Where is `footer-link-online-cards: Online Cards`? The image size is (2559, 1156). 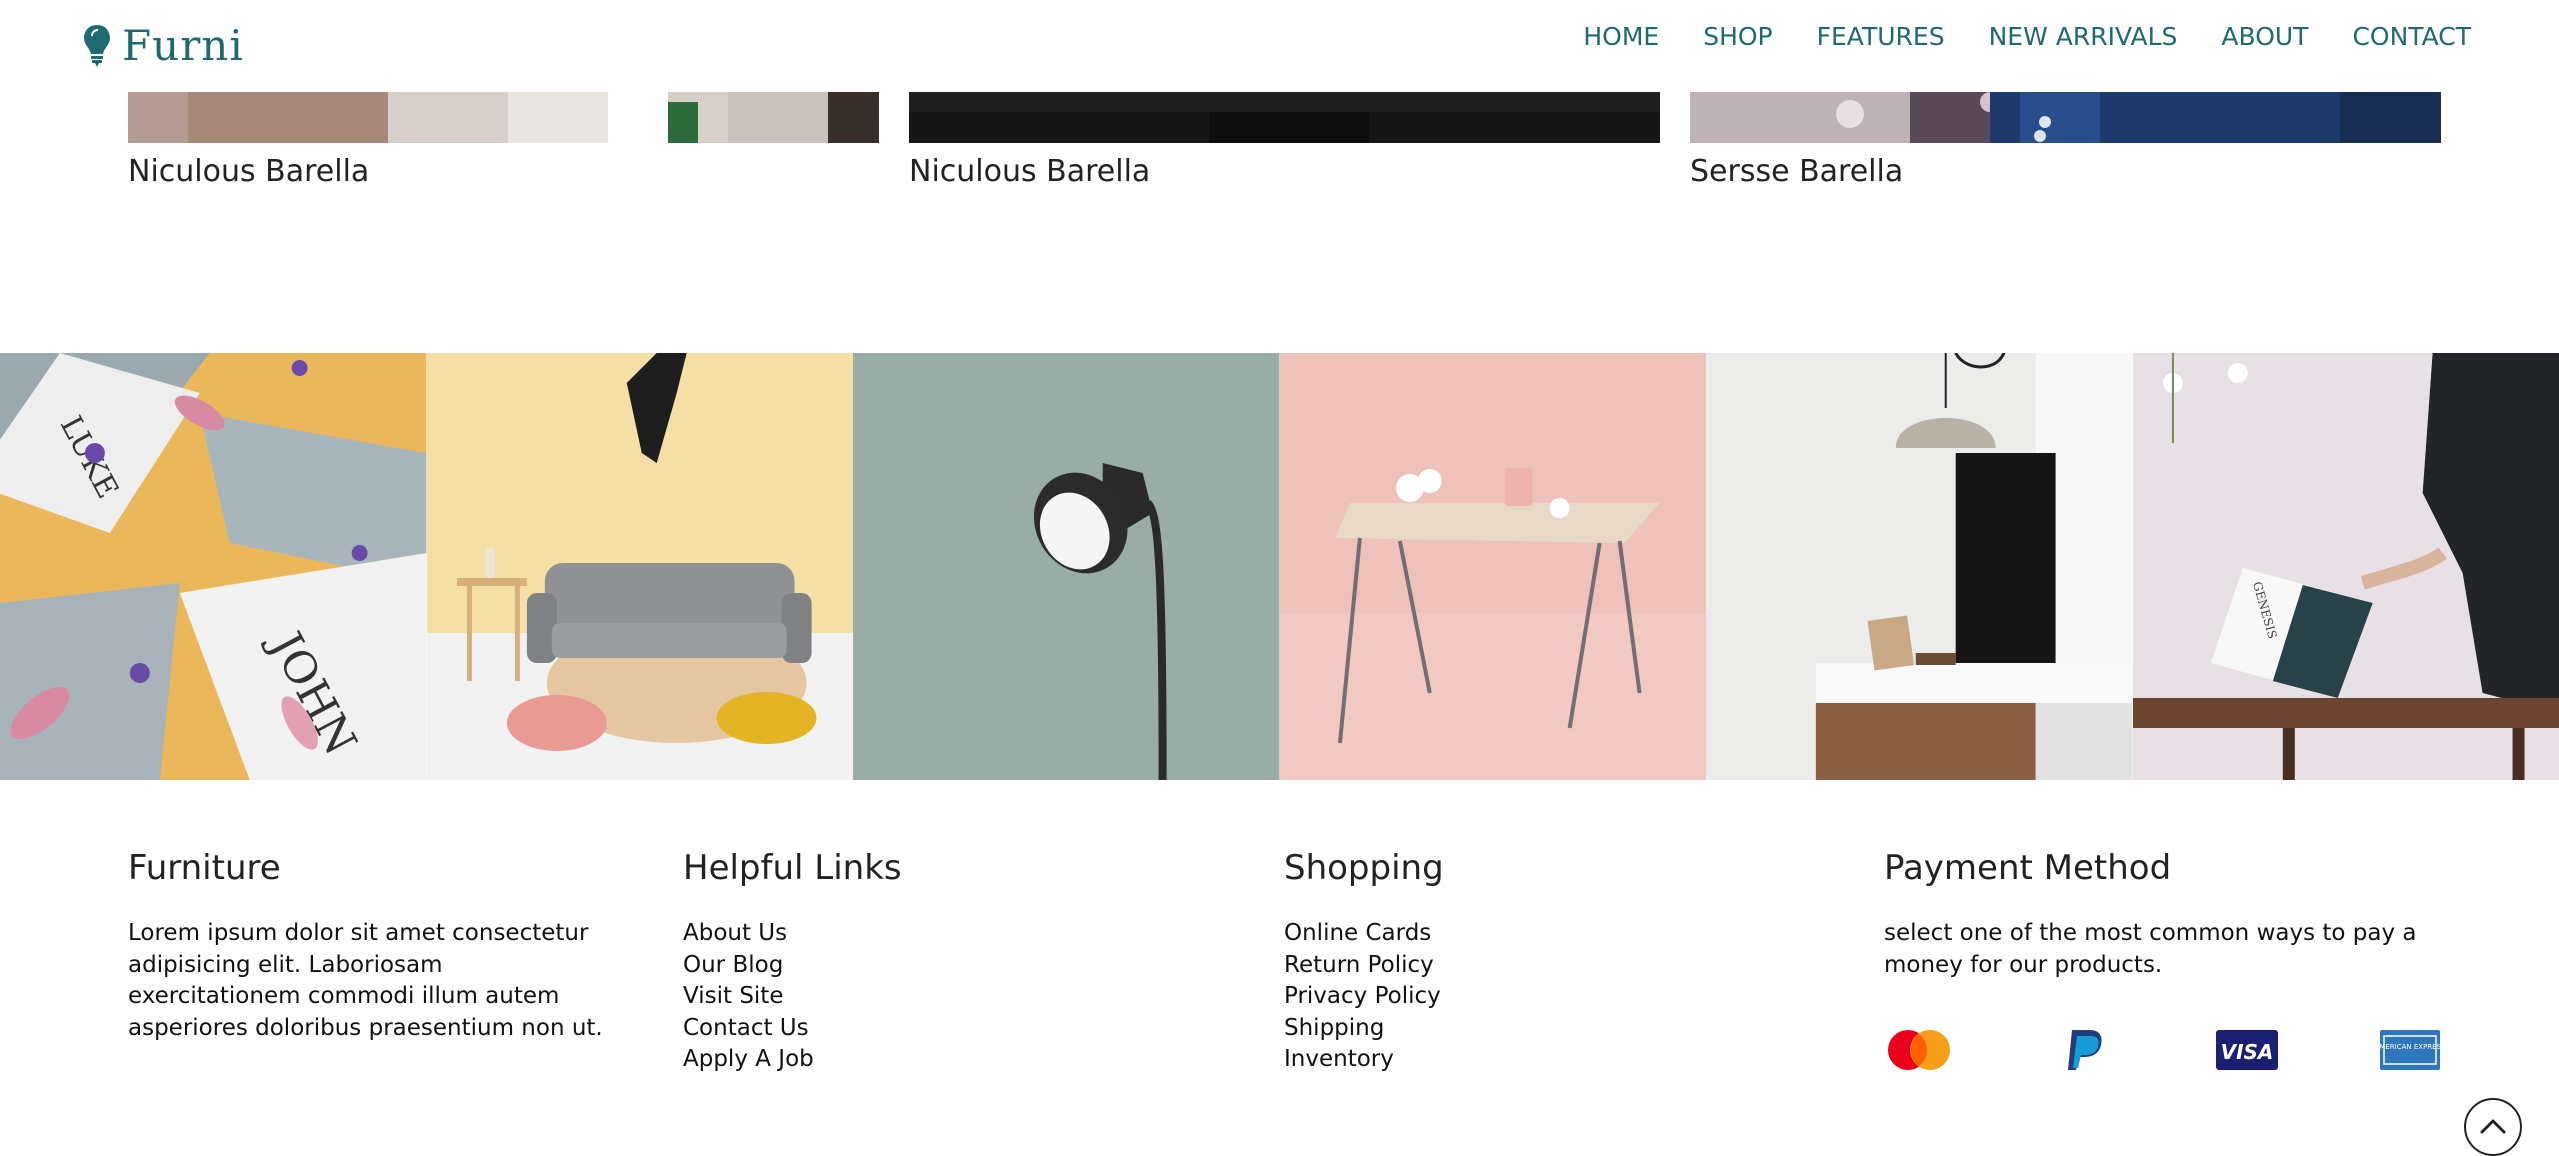
footer-link-online-cards: Online Cards is located at coordinates (1474, 934).